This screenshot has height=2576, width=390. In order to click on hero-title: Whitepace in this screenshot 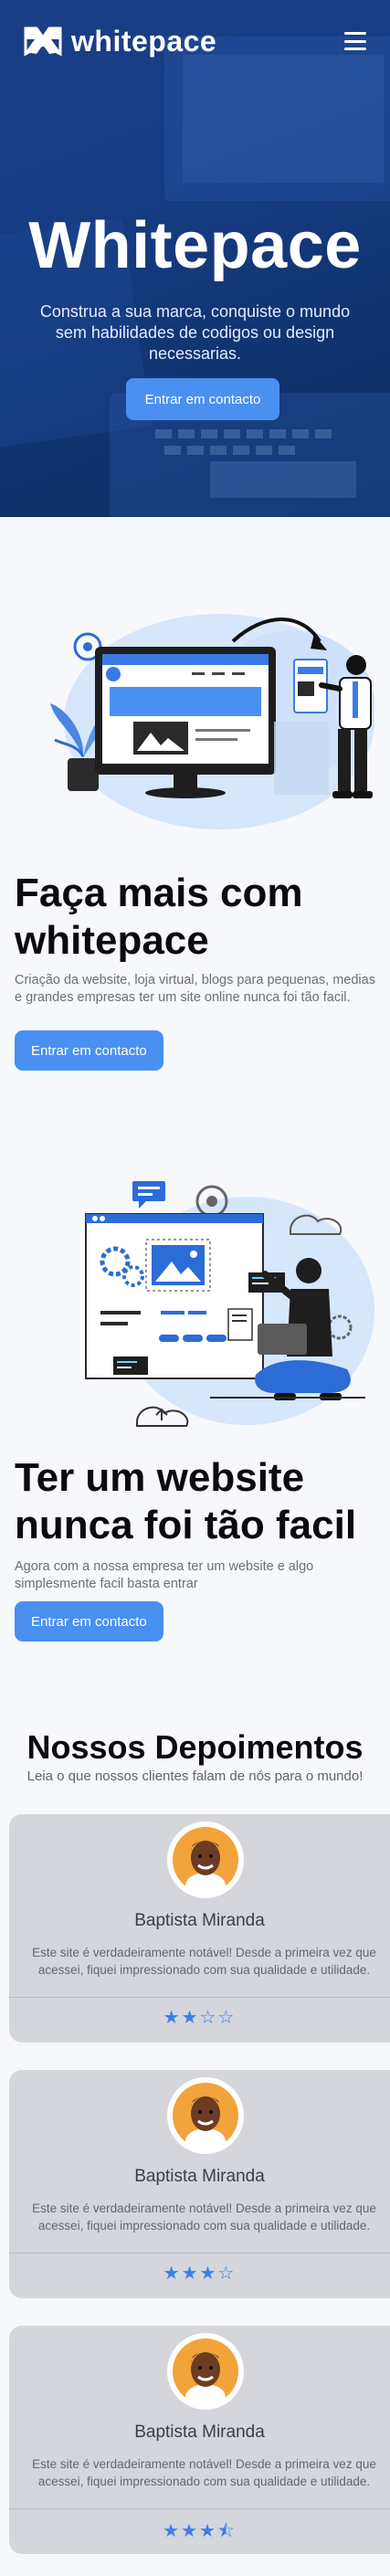, I will do `click(195, 245)`.